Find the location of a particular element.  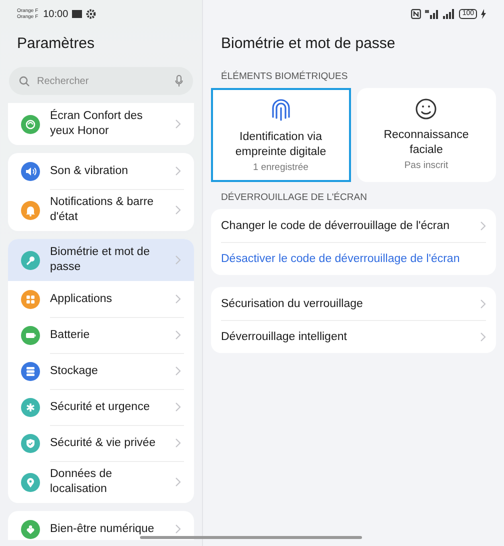

microphone-icon is located at coordinates (179, 81).